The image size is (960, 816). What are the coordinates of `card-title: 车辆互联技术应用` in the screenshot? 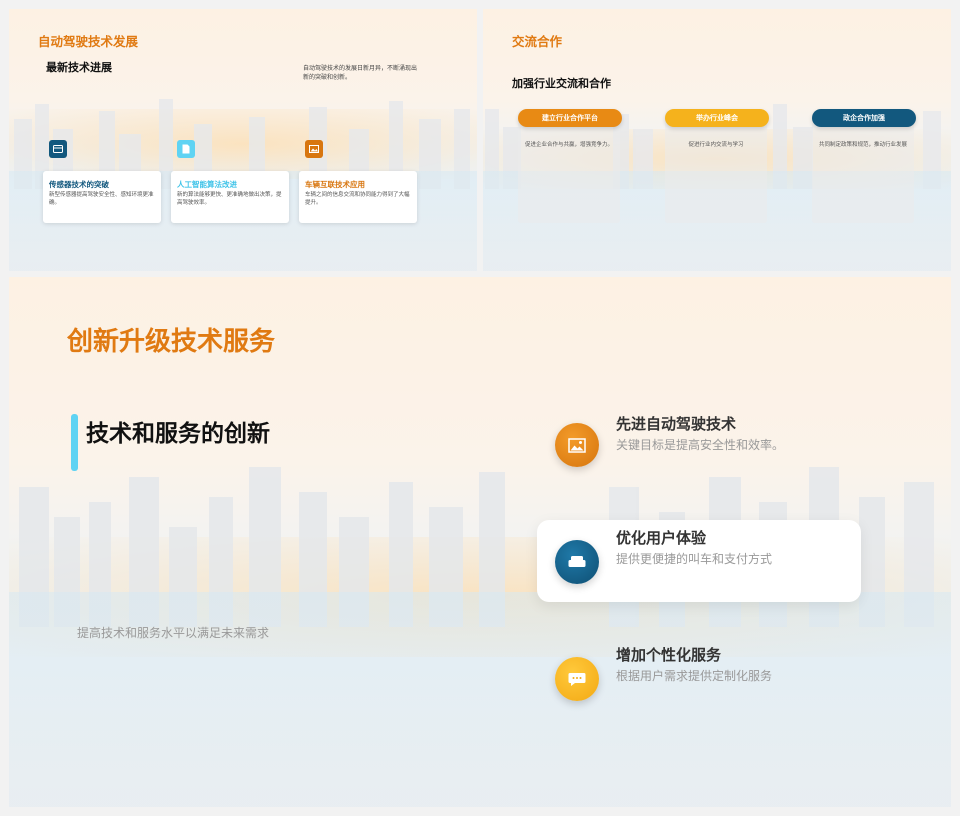 It's located at (335, 184).